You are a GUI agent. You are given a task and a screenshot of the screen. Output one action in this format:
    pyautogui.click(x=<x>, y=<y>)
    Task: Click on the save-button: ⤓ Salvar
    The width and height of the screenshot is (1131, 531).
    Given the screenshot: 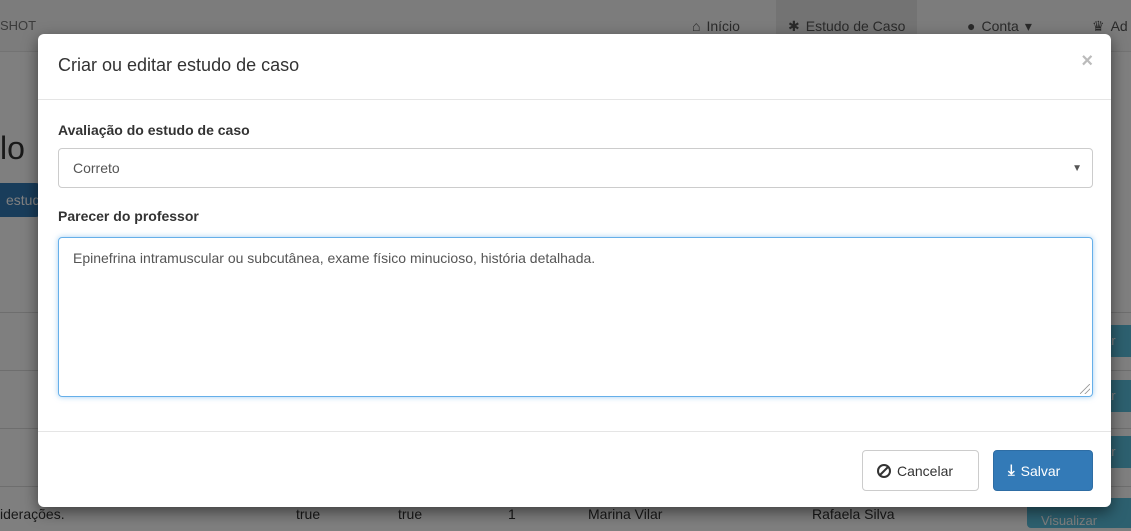 What is the action you would take?
    pyautogui.click(x=1043, y=470)
    